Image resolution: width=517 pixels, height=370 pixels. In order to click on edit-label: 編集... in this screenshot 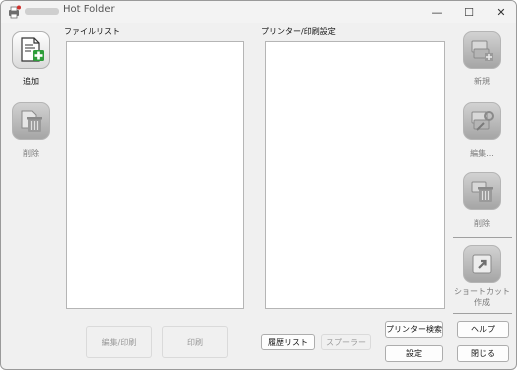, I will do `click(482, 153)`.